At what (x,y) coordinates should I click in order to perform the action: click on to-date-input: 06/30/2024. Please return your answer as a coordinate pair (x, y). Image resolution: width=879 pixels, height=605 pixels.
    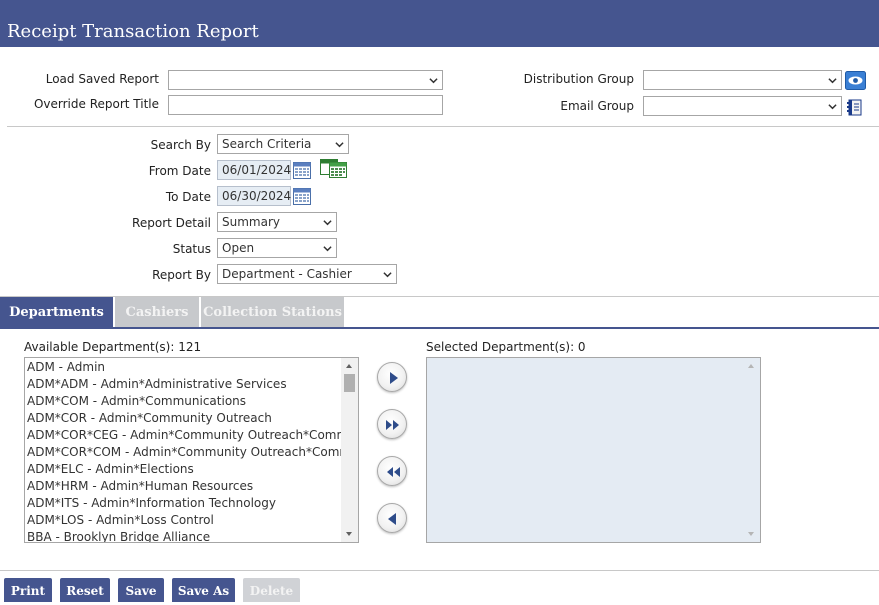
    Looking at the image, I should click on (254, 196).